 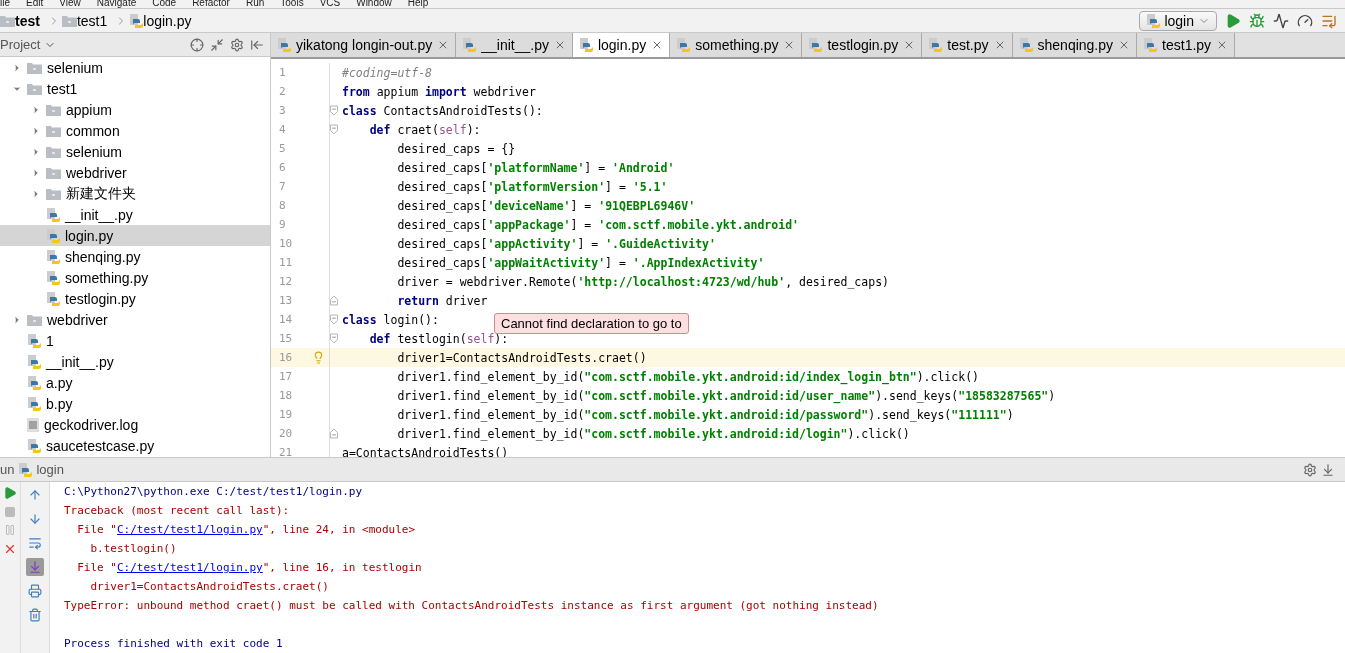 What do you see at coordinates (35, 543) in the screenshot?
I see `soft-wrap-icon` at bounding box center [35, 543].